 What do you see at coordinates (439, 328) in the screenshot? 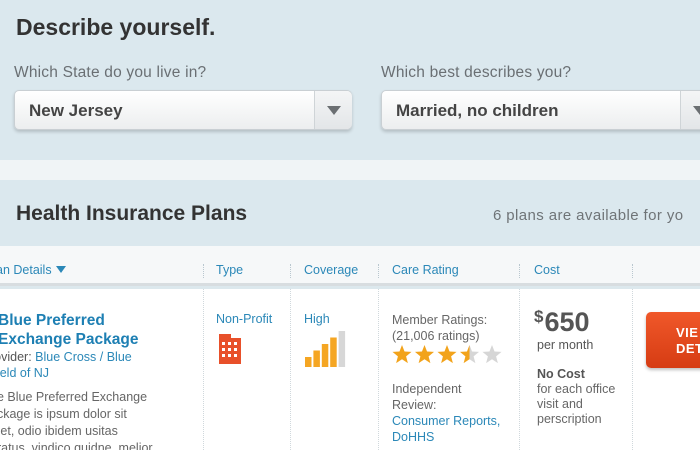
I see `member-ratings: Member Ratings: (21,006 ratings)` at bounding box center [439, 328].